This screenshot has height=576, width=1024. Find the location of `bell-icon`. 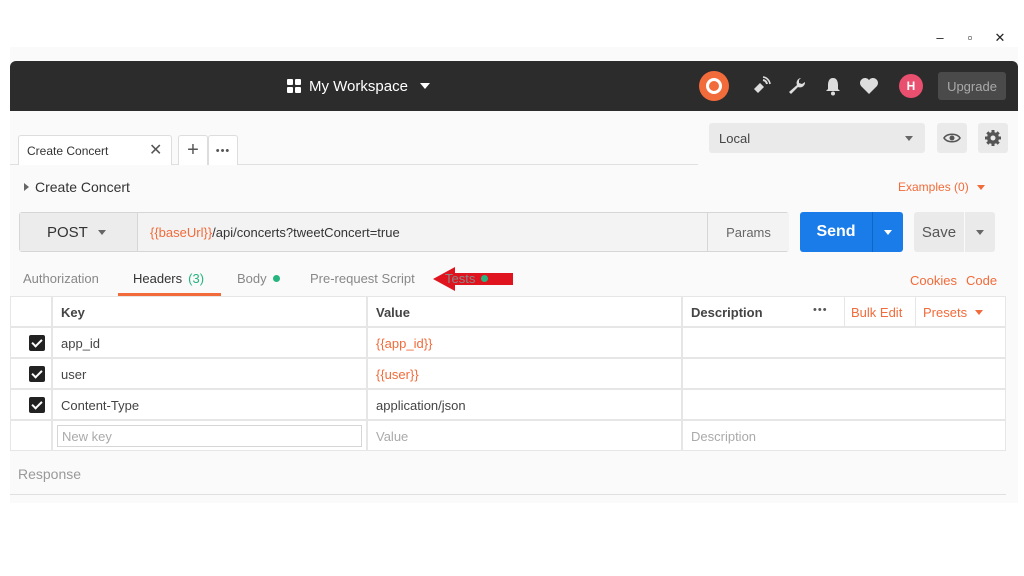

bell-icon is located at coordinates (833, 86).